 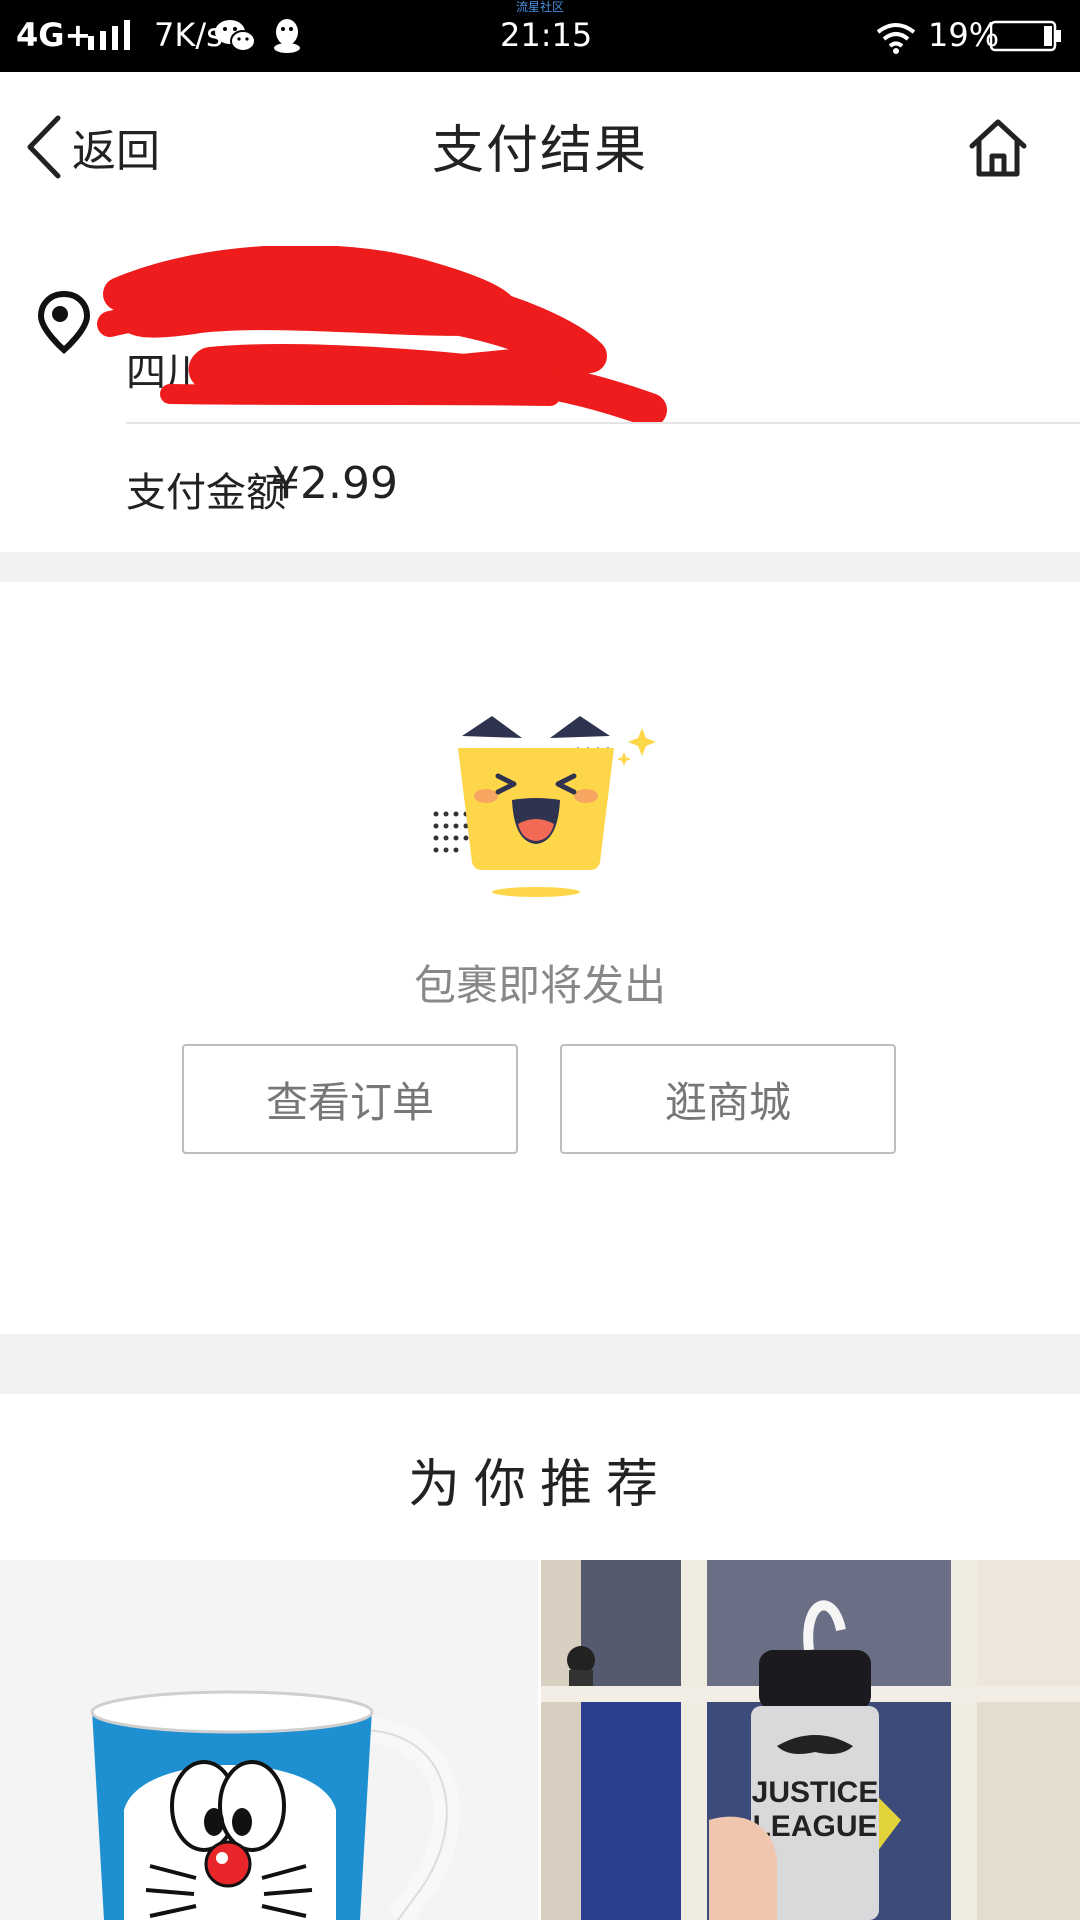 What do you see at coordinates (382, 336) in the screenshot?
I see `redaction-scribble` at bounding box center [382, 336].